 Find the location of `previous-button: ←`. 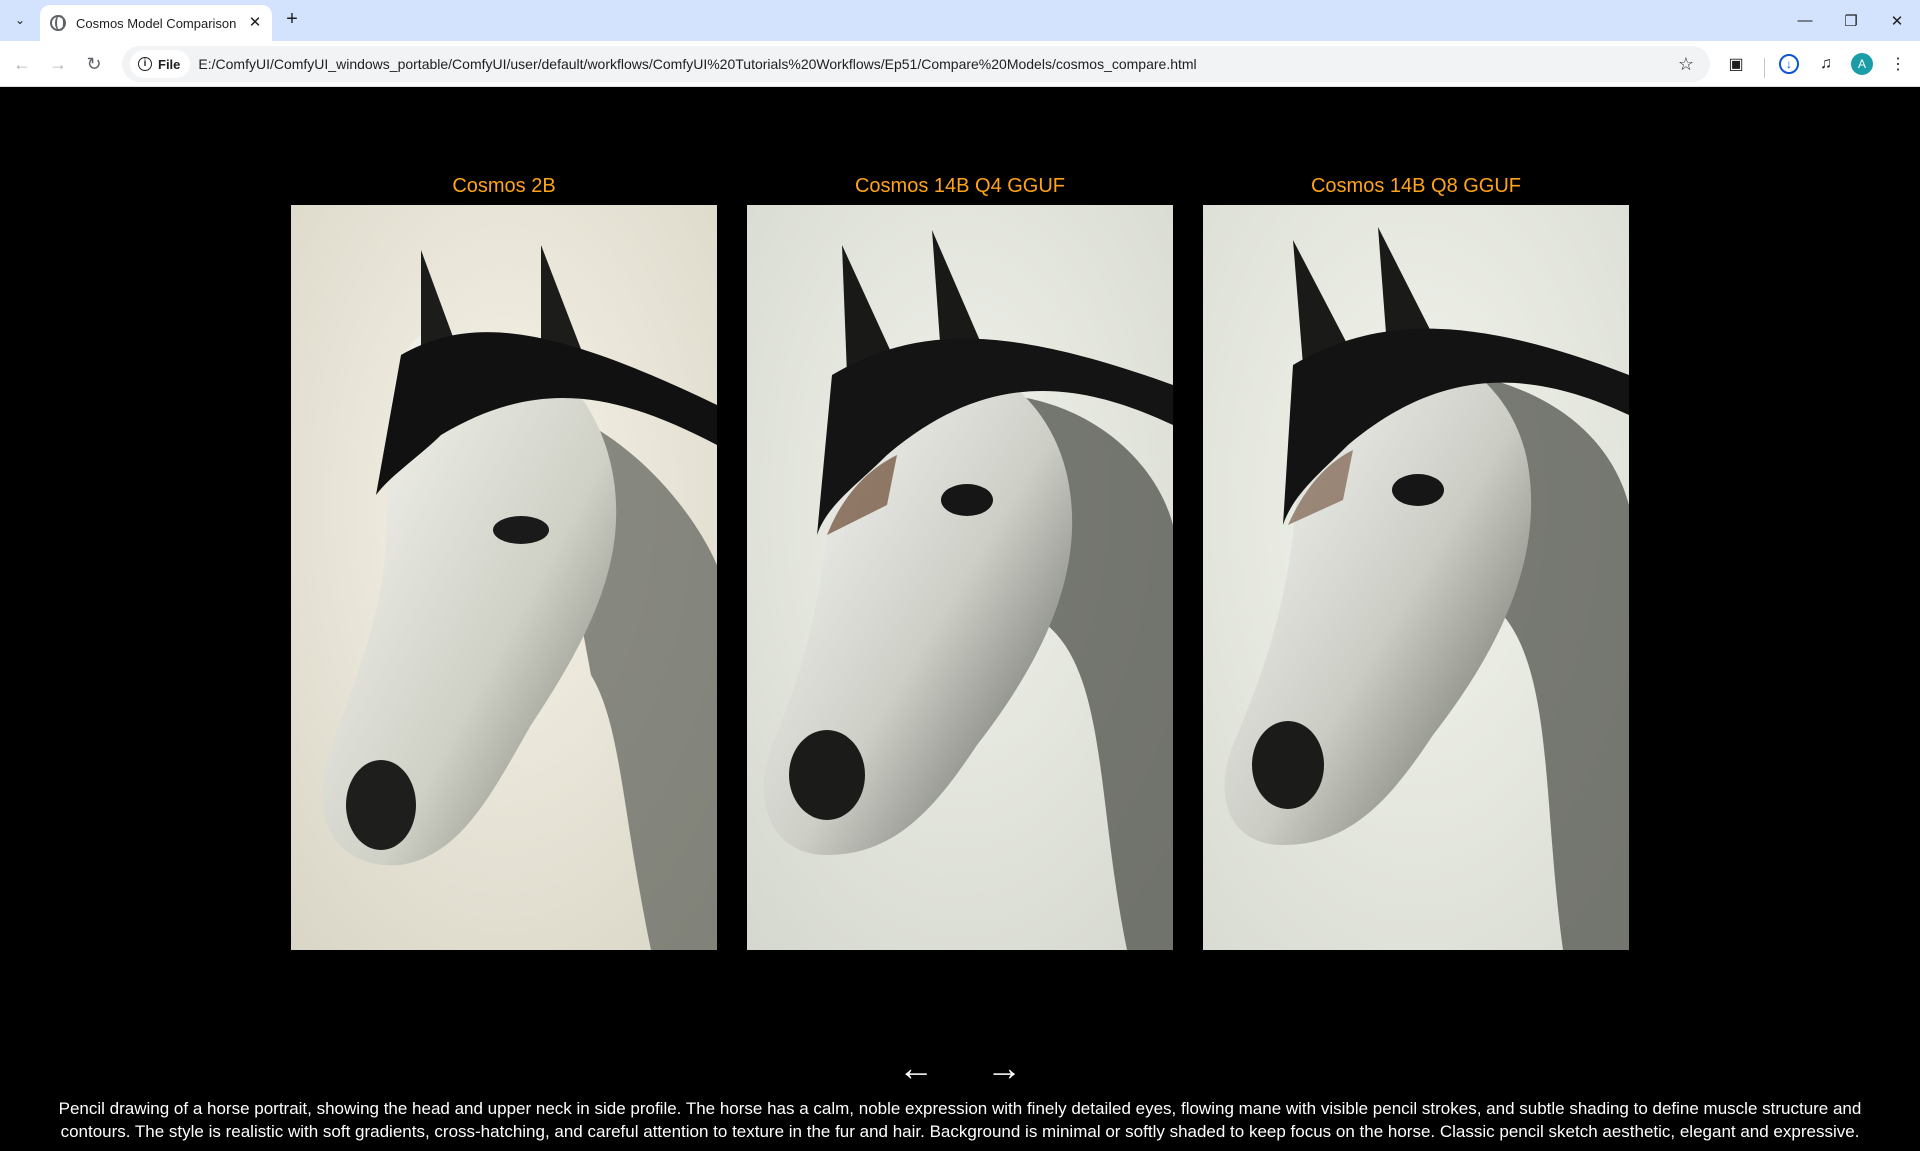

previous-button: ← is located at coordinates (916, 1068).